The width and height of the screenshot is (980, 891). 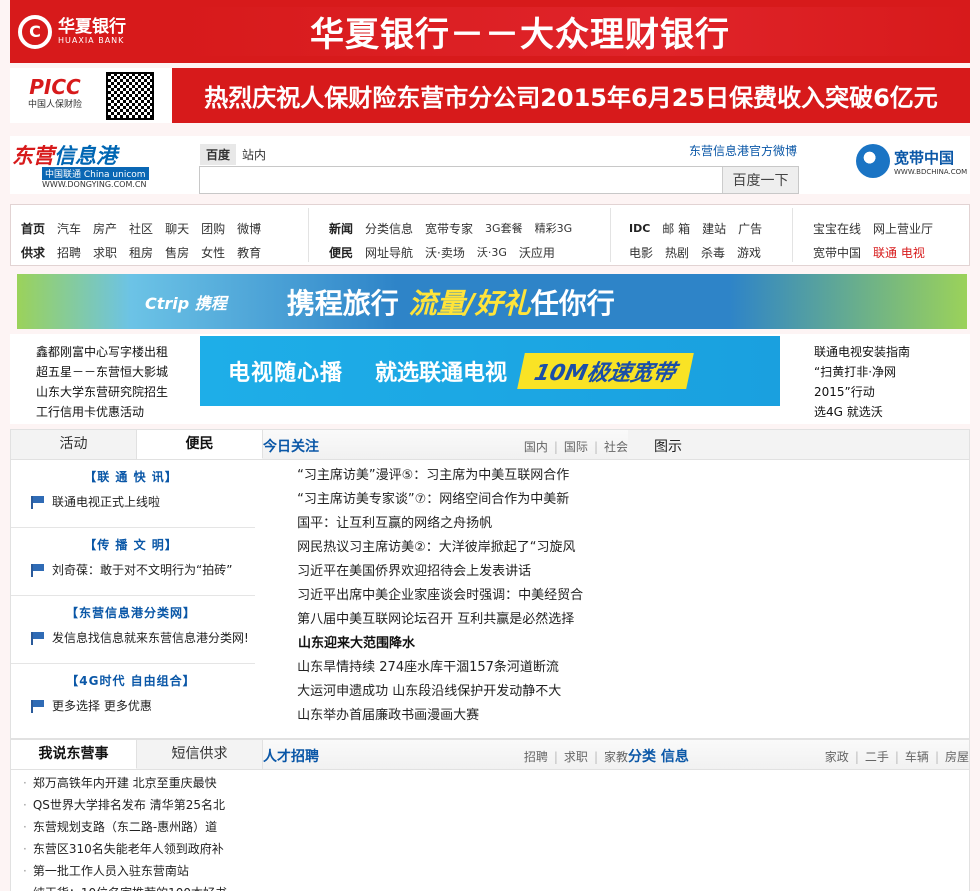 I want to click on nav-movie: 电影, so click(x=641, y=252).